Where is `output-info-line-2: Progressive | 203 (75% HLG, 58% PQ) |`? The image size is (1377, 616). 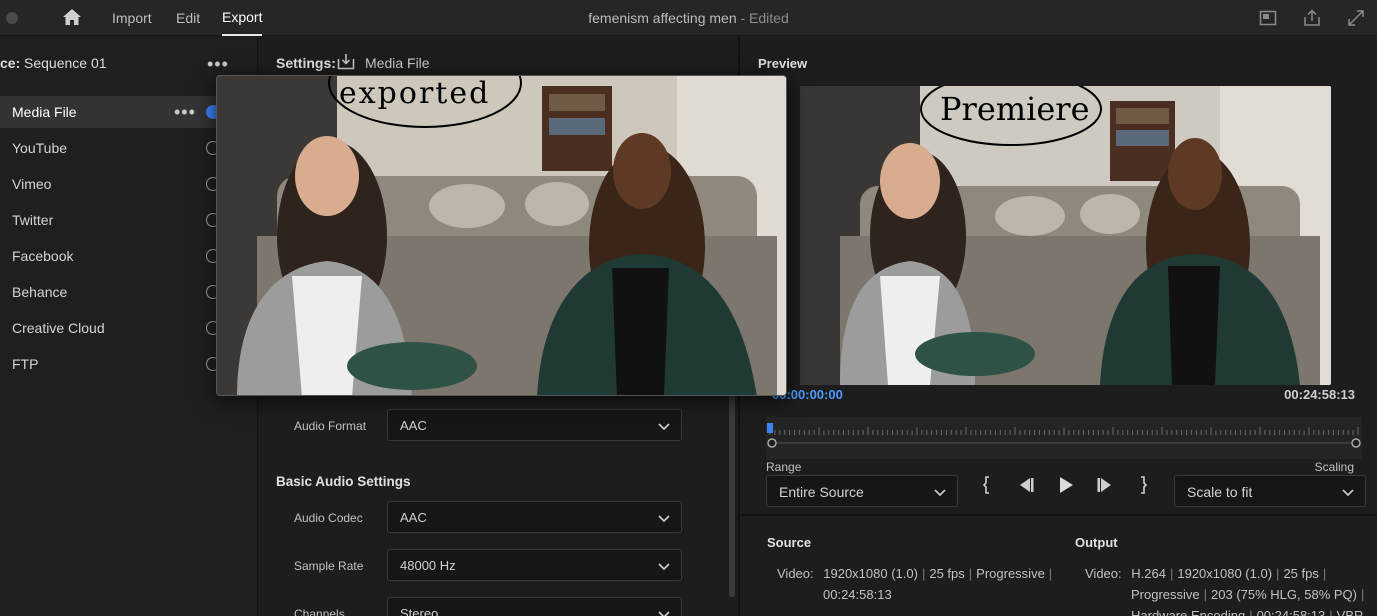 output-info-line-2: Progressive | 203 (75% HLG, 58% PQ) | is located at coordinates (1248, 594).